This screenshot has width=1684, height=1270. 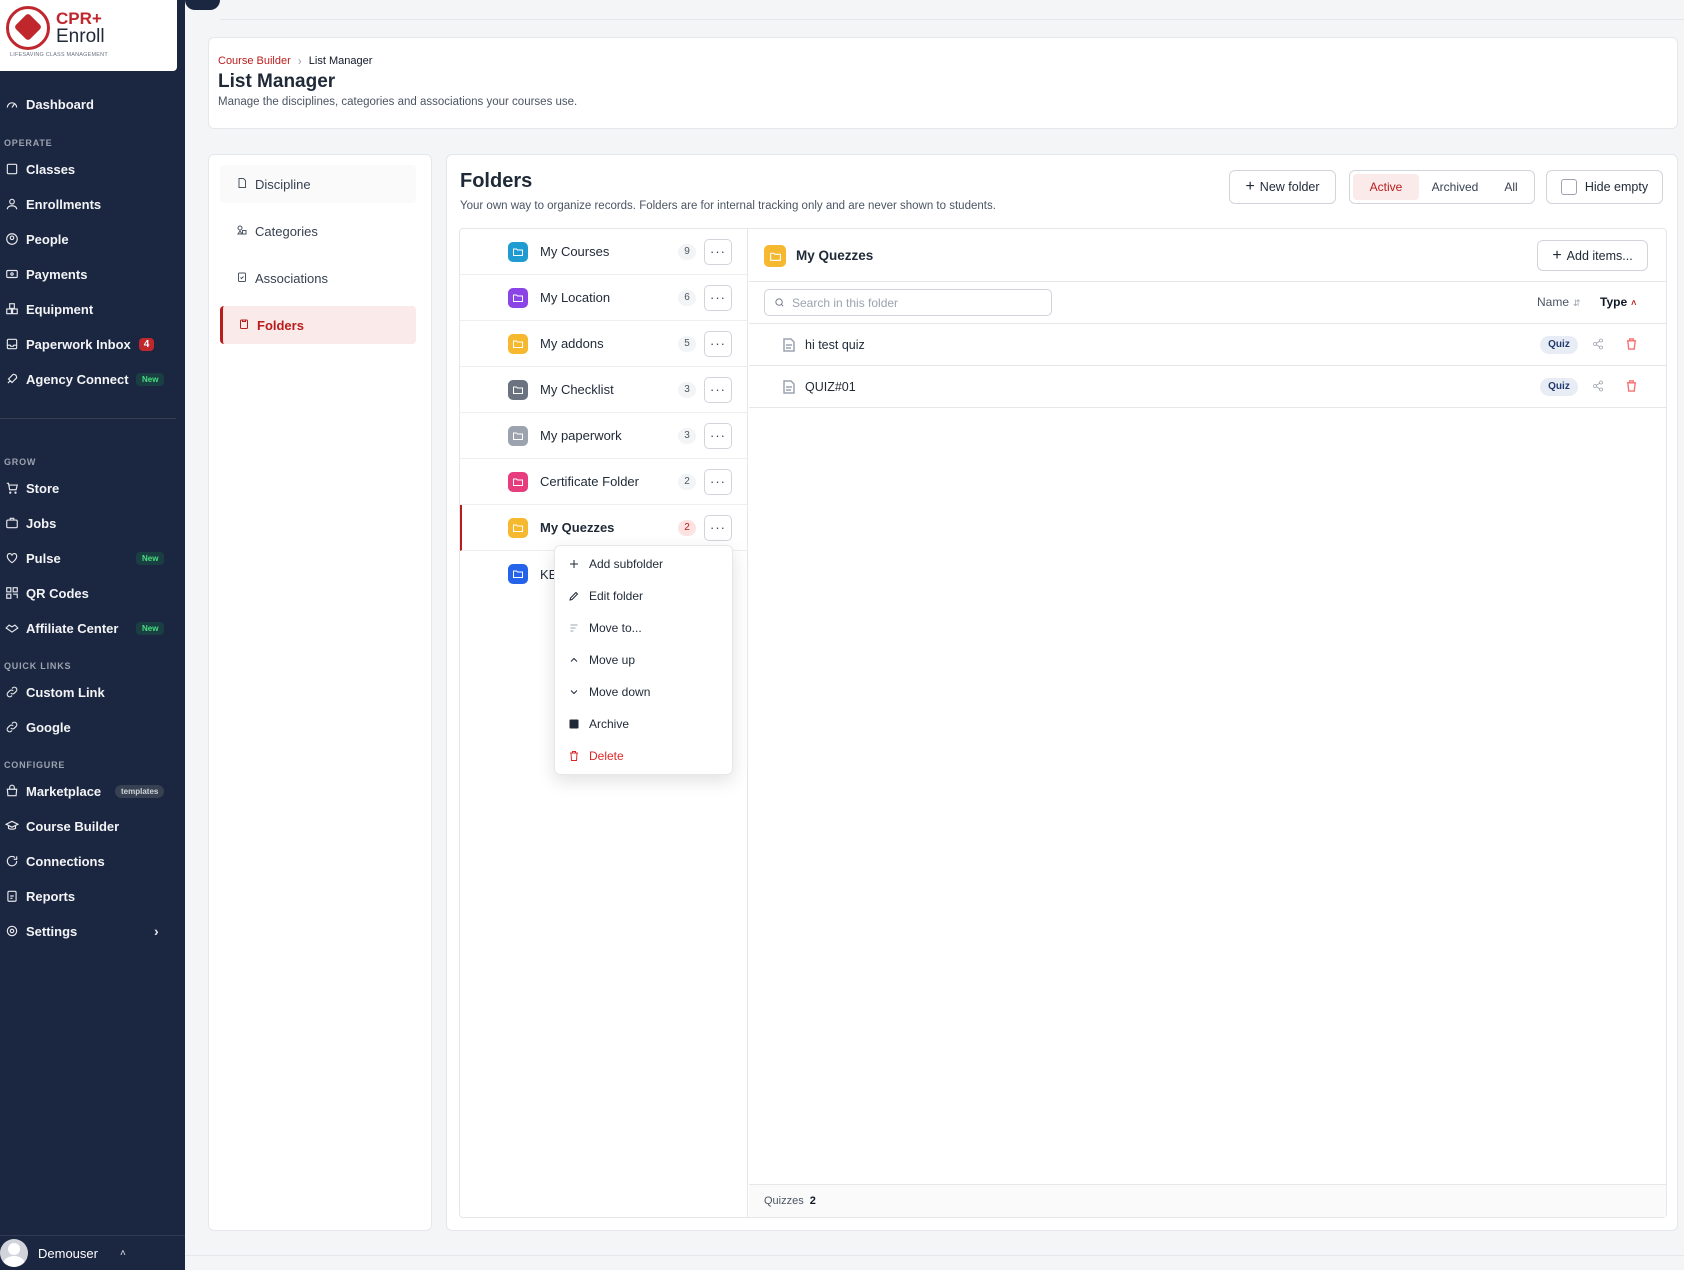 I want to click on cash-icon, so click(x=12, y=274).